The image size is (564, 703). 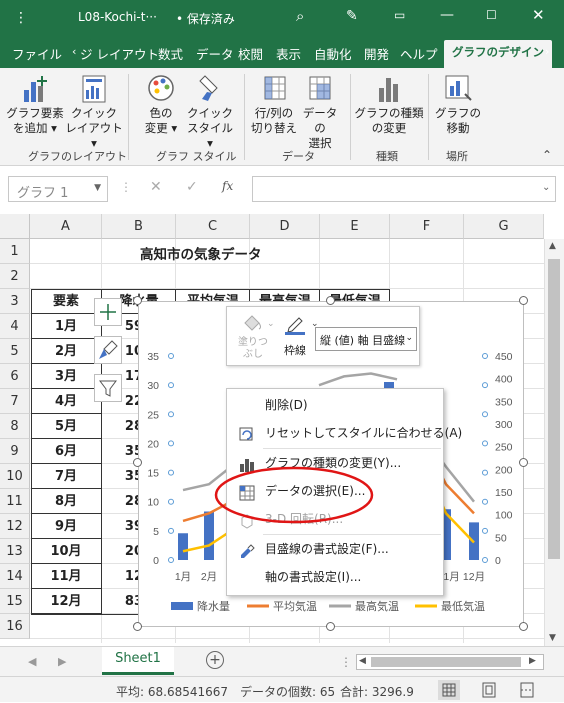 I want to click on column-header-b: B, so click(x=139, y=226).